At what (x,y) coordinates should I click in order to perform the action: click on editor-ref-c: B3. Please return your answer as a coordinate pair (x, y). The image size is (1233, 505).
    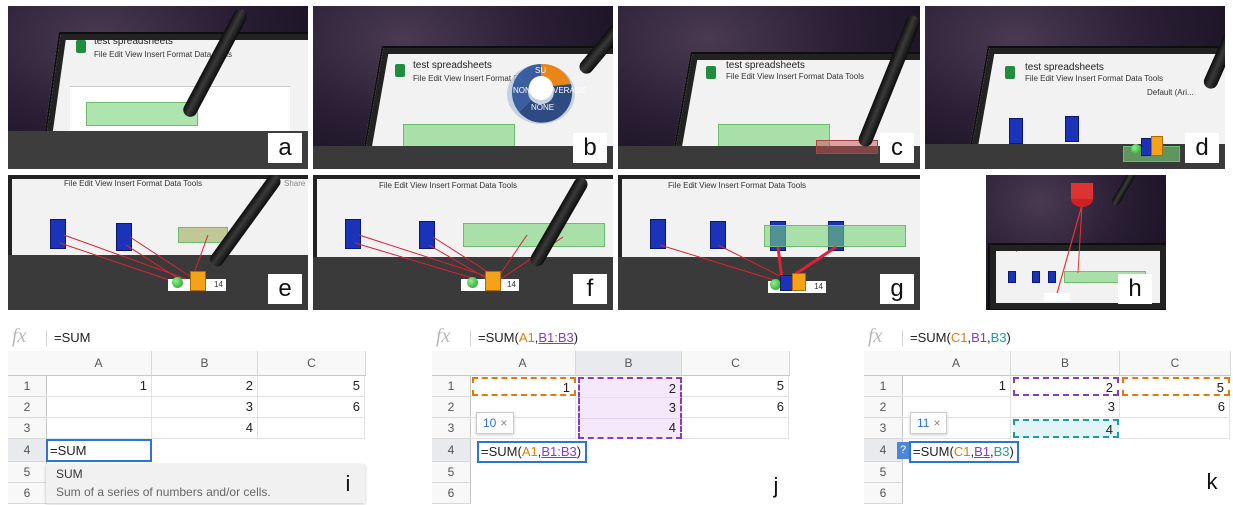
    Looking at the image, I should click on (1001, 451).